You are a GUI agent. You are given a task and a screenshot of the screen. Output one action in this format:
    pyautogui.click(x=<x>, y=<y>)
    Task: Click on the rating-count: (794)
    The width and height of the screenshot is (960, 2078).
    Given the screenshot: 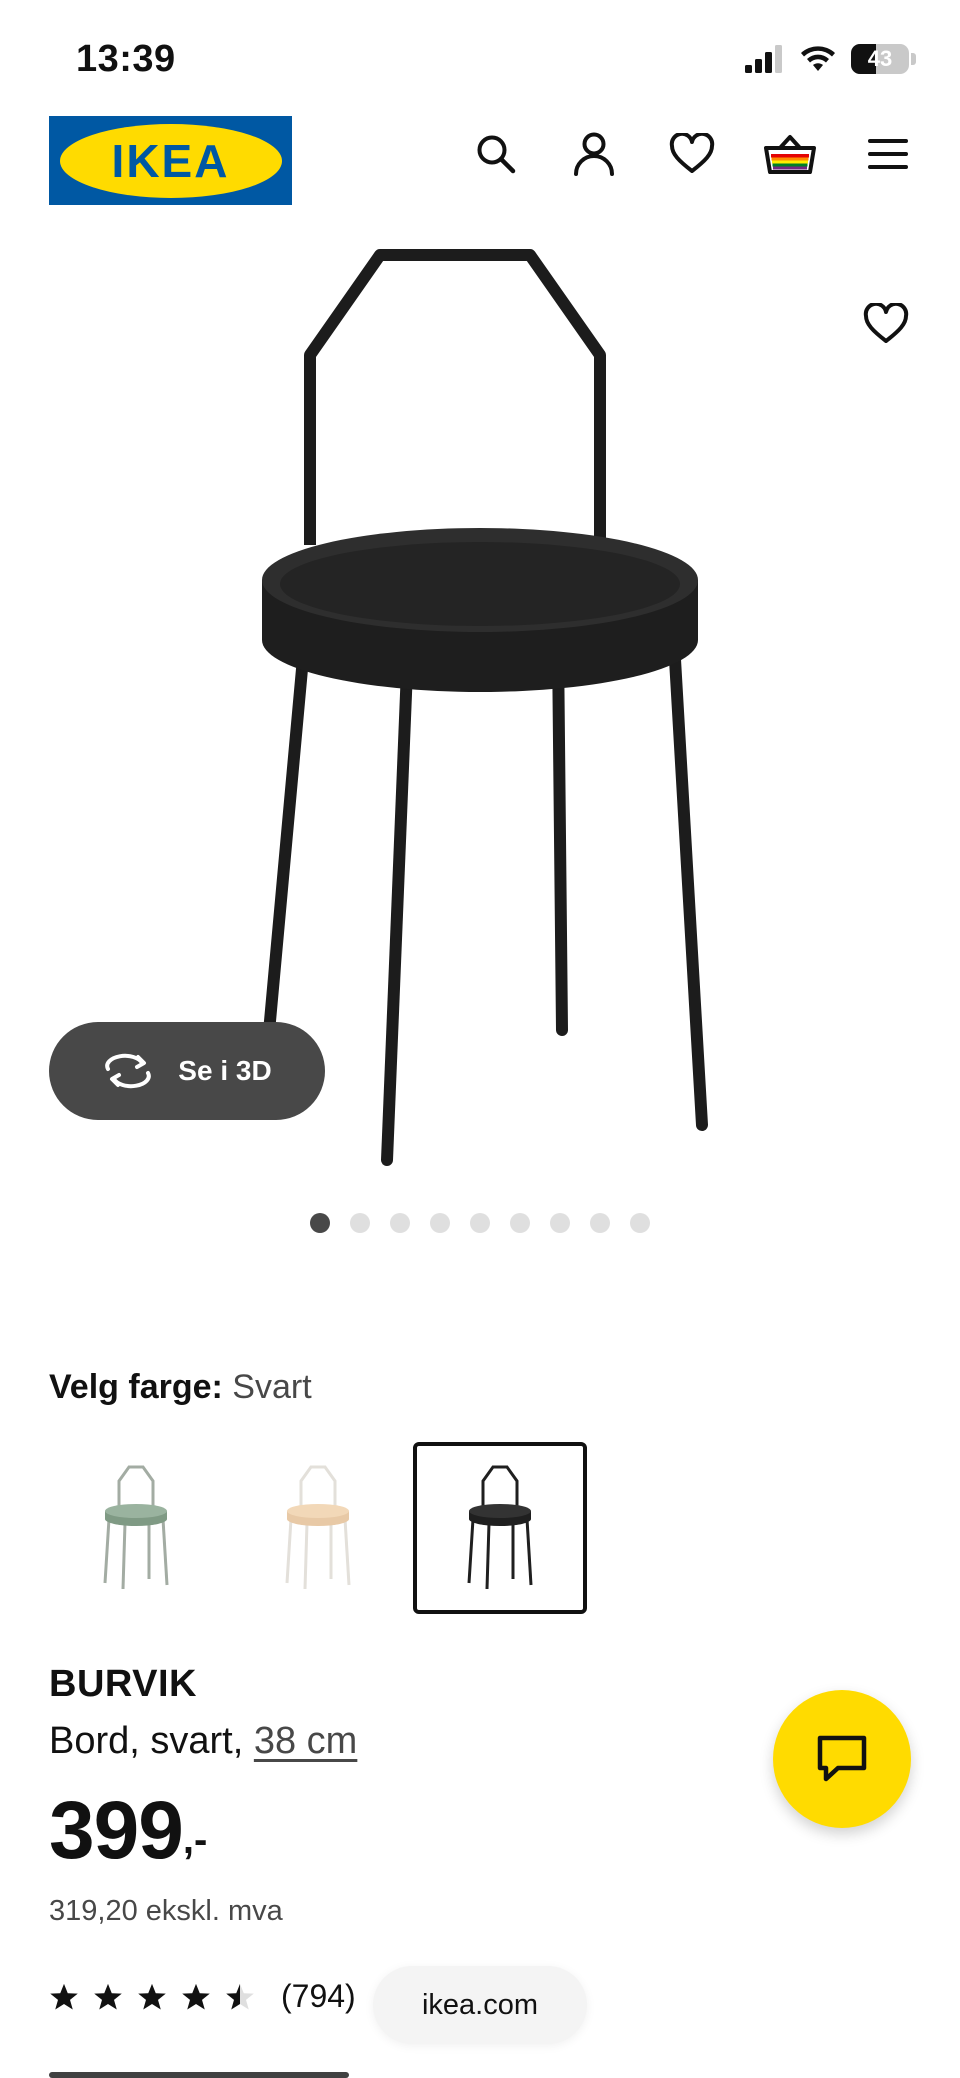 What is the action you would take?
    pyautogui.click(x=318, y=1996)
    